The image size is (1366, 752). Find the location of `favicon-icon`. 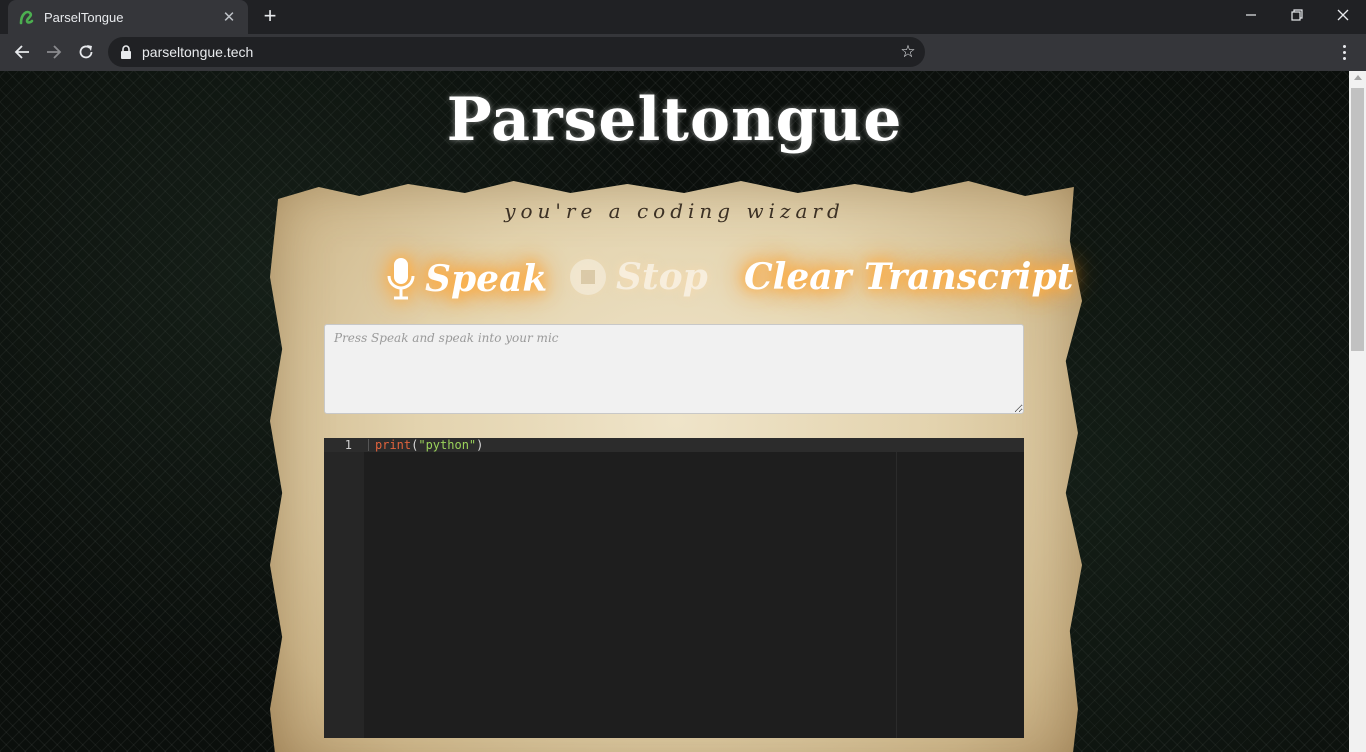

favicon-icon is located at coordinates (26, 17).